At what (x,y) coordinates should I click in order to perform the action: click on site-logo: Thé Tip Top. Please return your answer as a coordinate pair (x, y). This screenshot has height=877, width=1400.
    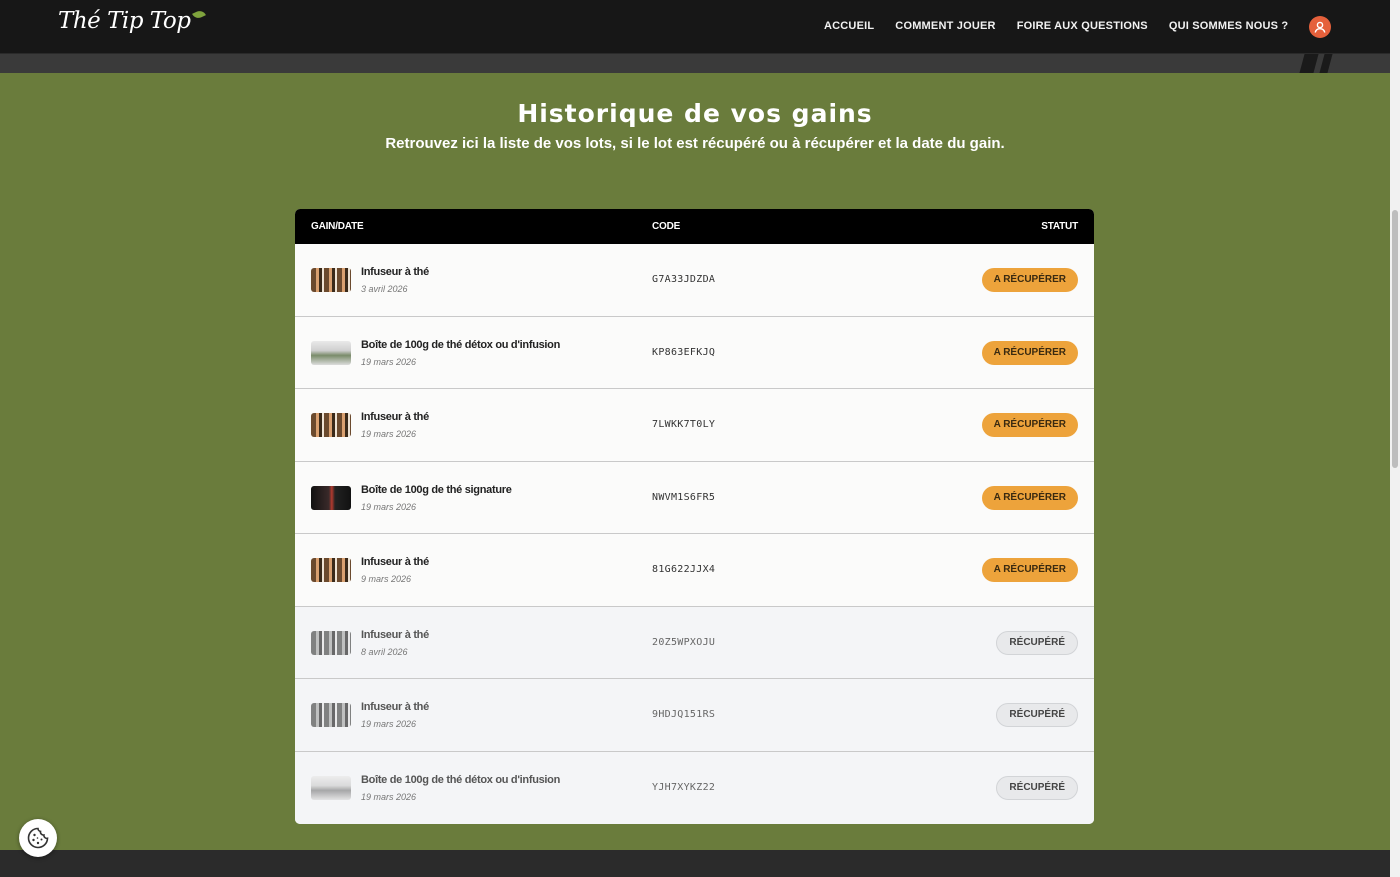
    Looking at the image, I should click on (132, 21).